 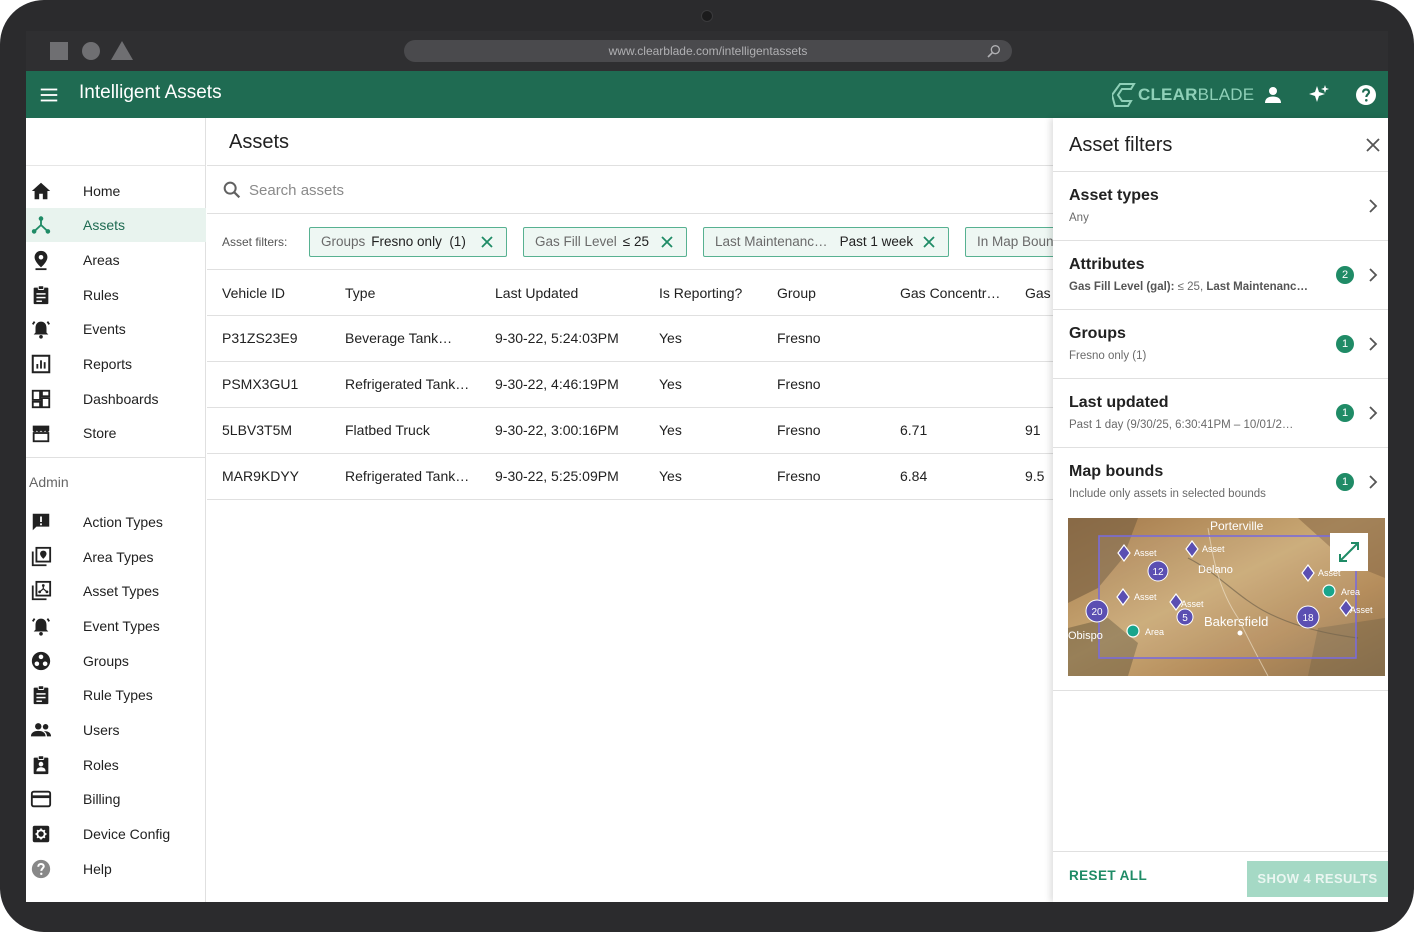 I want to click on table-cell: 6.84, so click(x=914, y=476).